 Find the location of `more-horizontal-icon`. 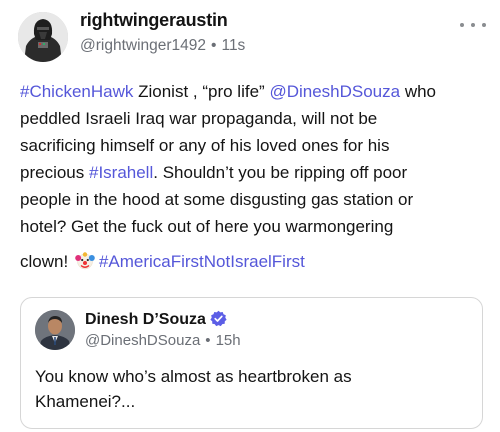

more-horizontal-icon is located at coordinates (462, 25).